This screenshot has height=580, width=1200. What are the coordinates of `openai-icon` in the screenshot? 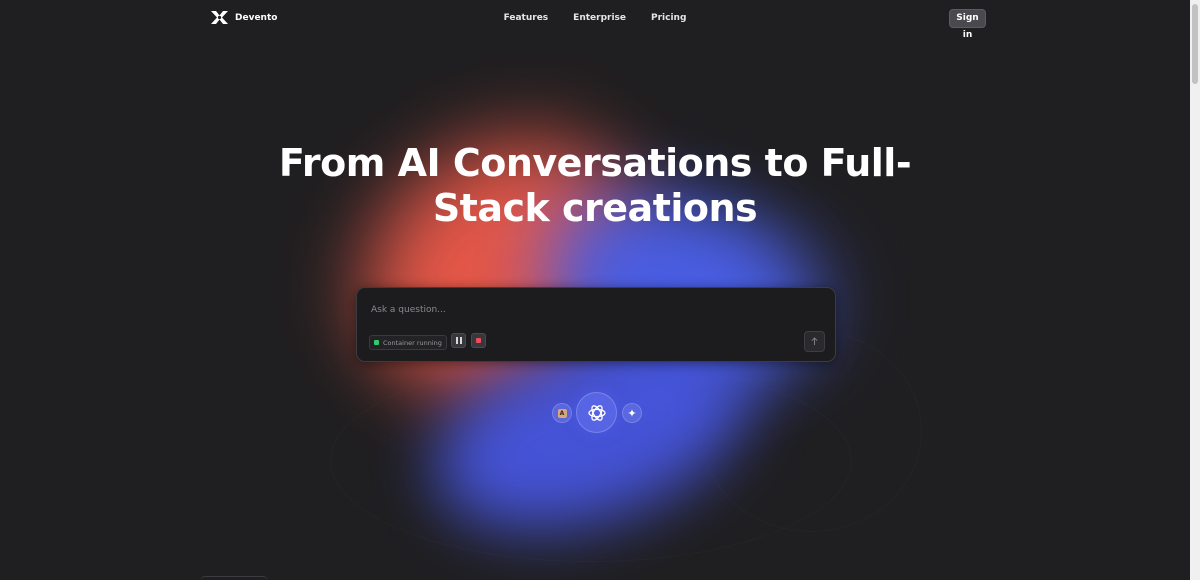 It's located at (596, 412).